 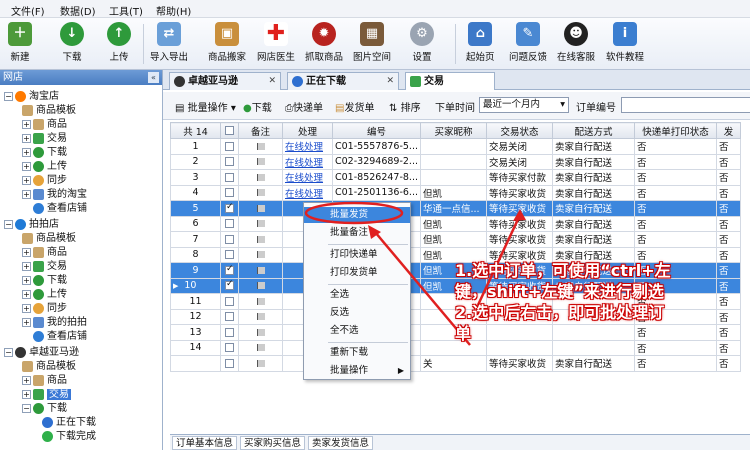 I want to click on column-header: 处理, so click(x=307, y=130).